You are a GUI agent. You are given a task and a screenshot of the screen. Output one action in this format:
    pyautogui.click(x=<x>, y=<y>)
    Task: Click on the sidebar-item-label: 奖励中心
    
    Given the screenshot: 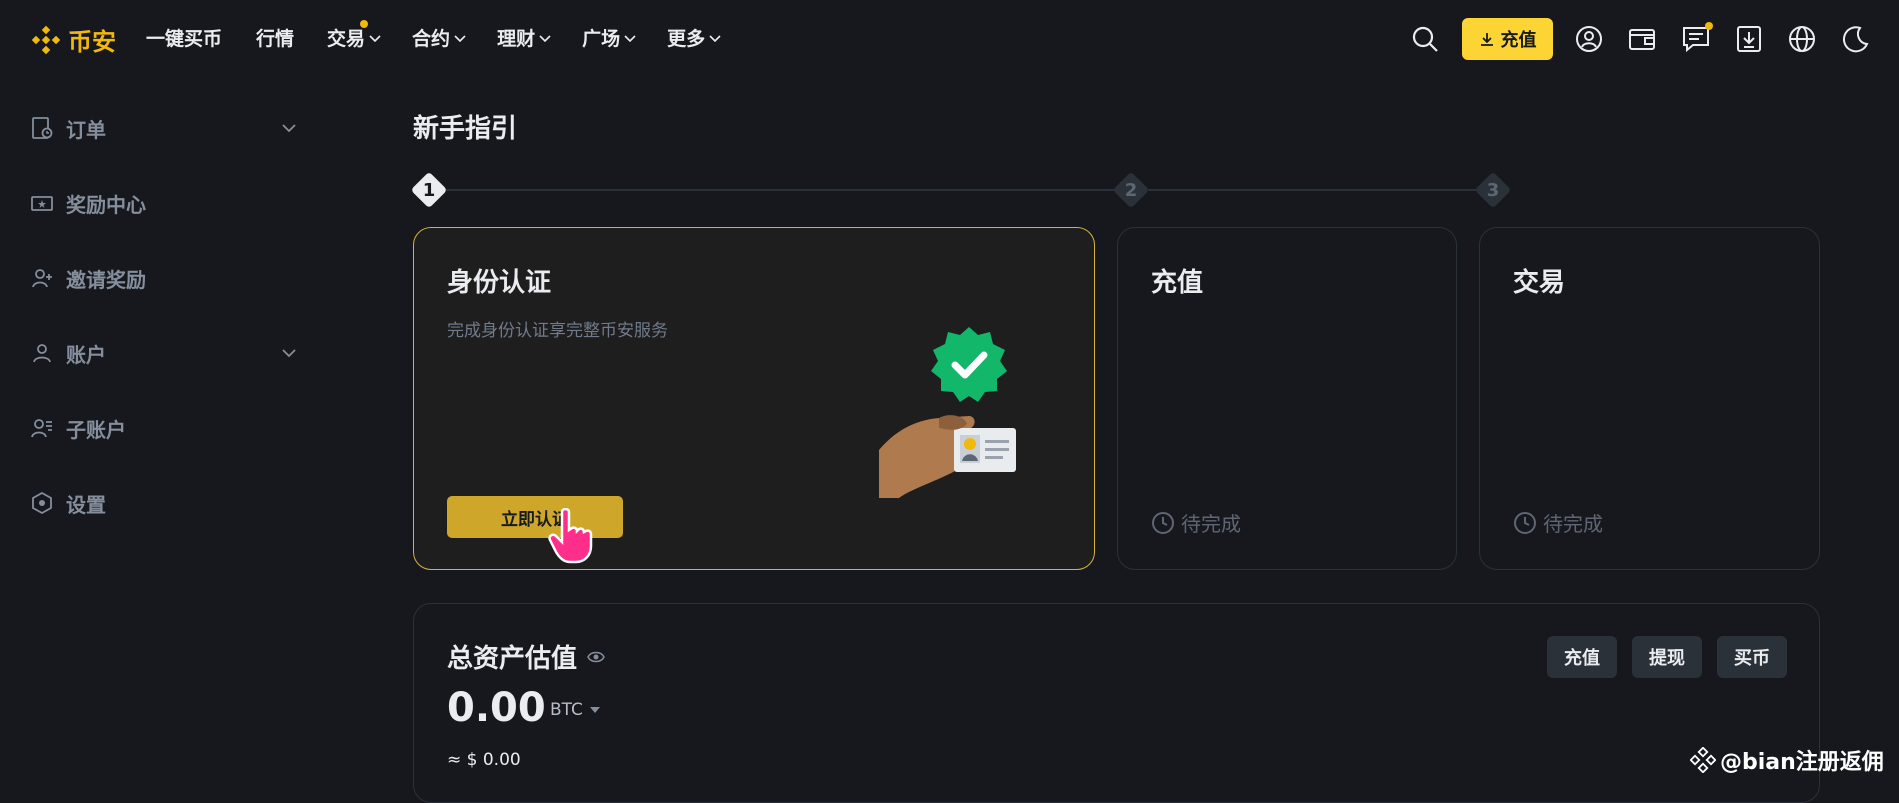 What is the action you would take?
    pyautogui.click(x=106, y=204)
    